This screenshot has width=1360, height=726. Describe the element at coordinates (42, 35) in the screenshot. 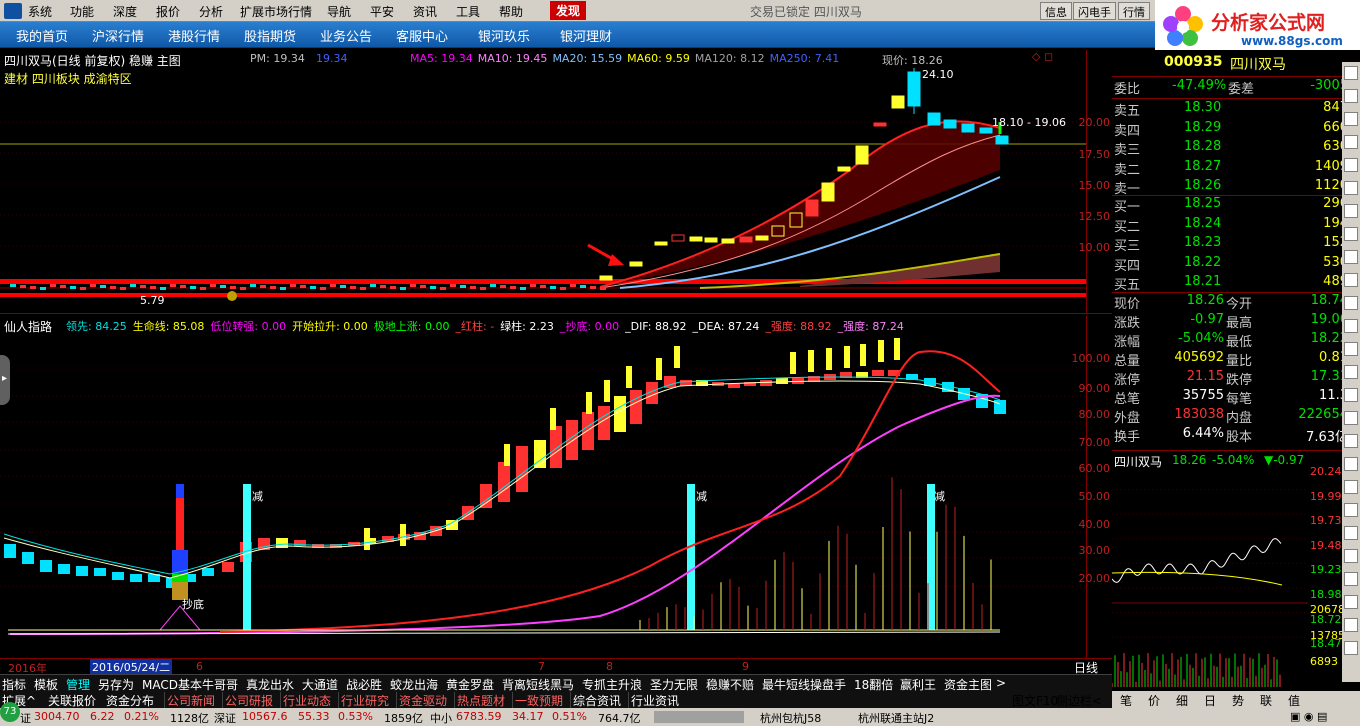

I see `nav-home: 我的首页` at that location.